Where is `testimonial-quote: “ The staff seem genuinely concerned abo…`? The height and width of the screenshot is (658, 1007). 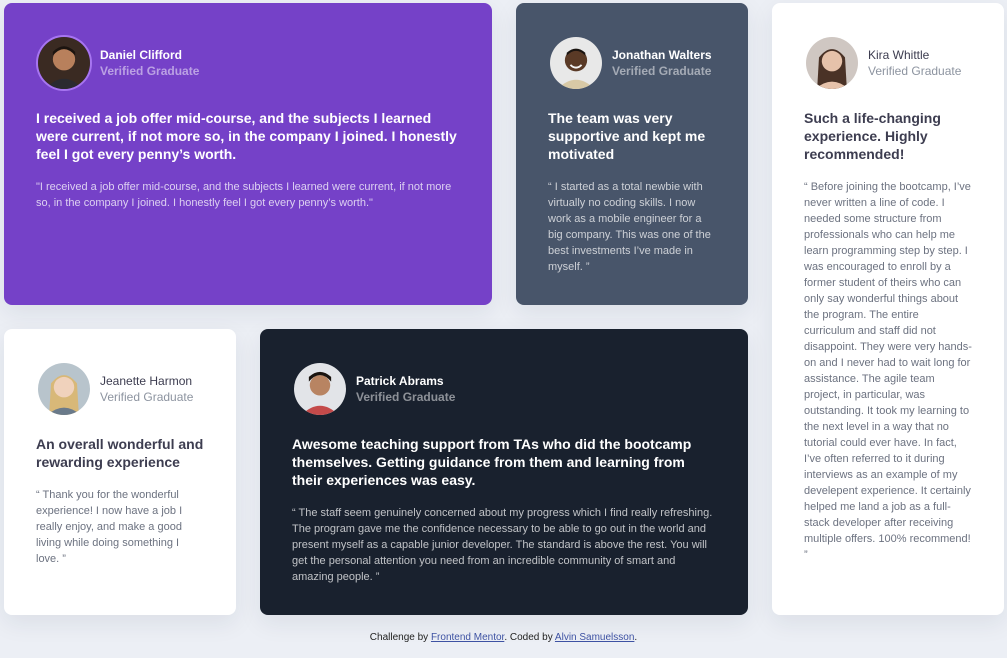 testimonial-quote: “ The staff seem genuinely concerned abo… is located at coordinates (502, 545).